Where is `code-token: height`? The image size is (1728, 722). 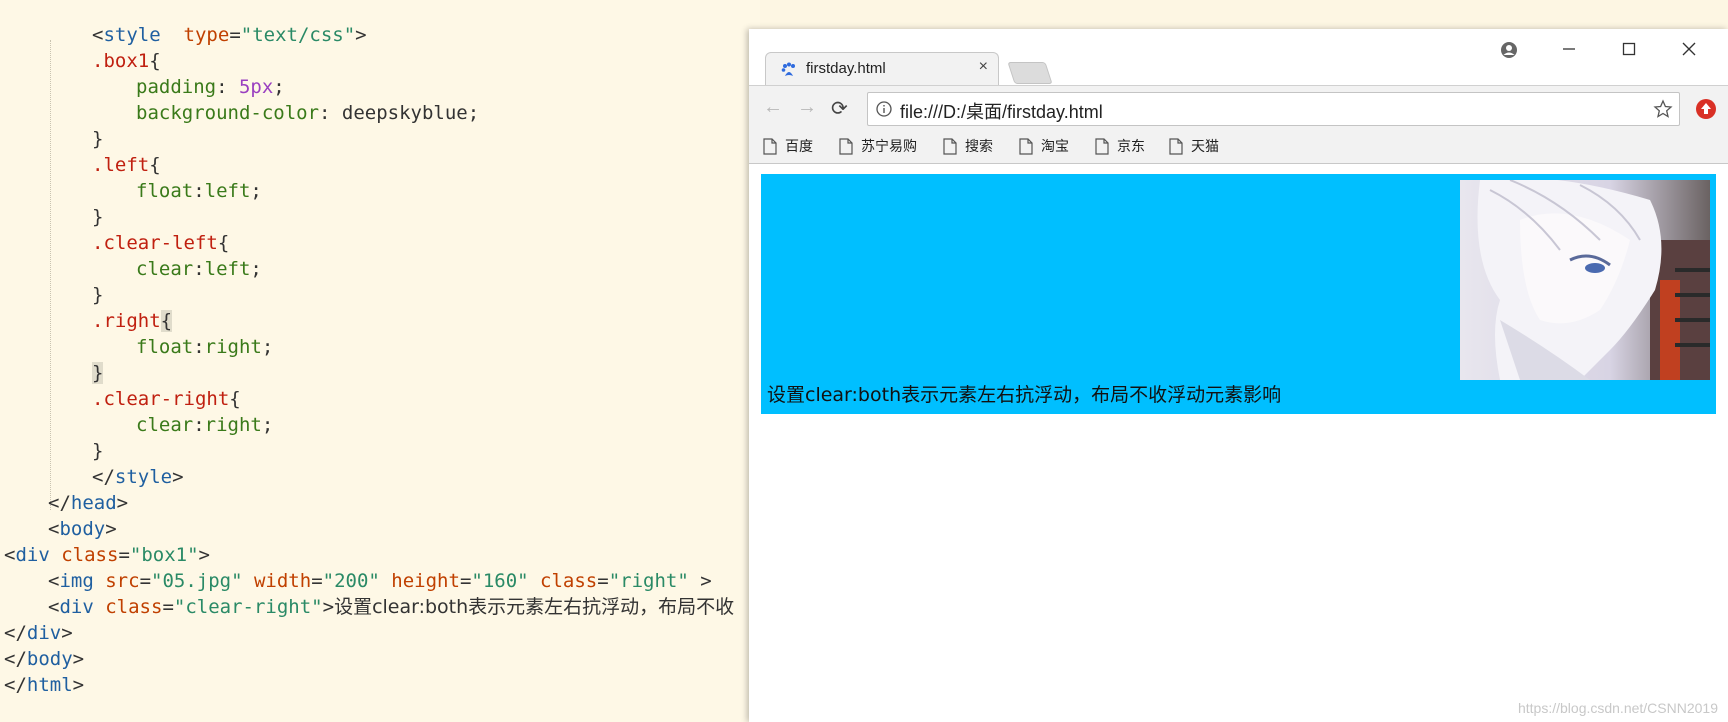
code-token: height is located at coordinates (425, 581).